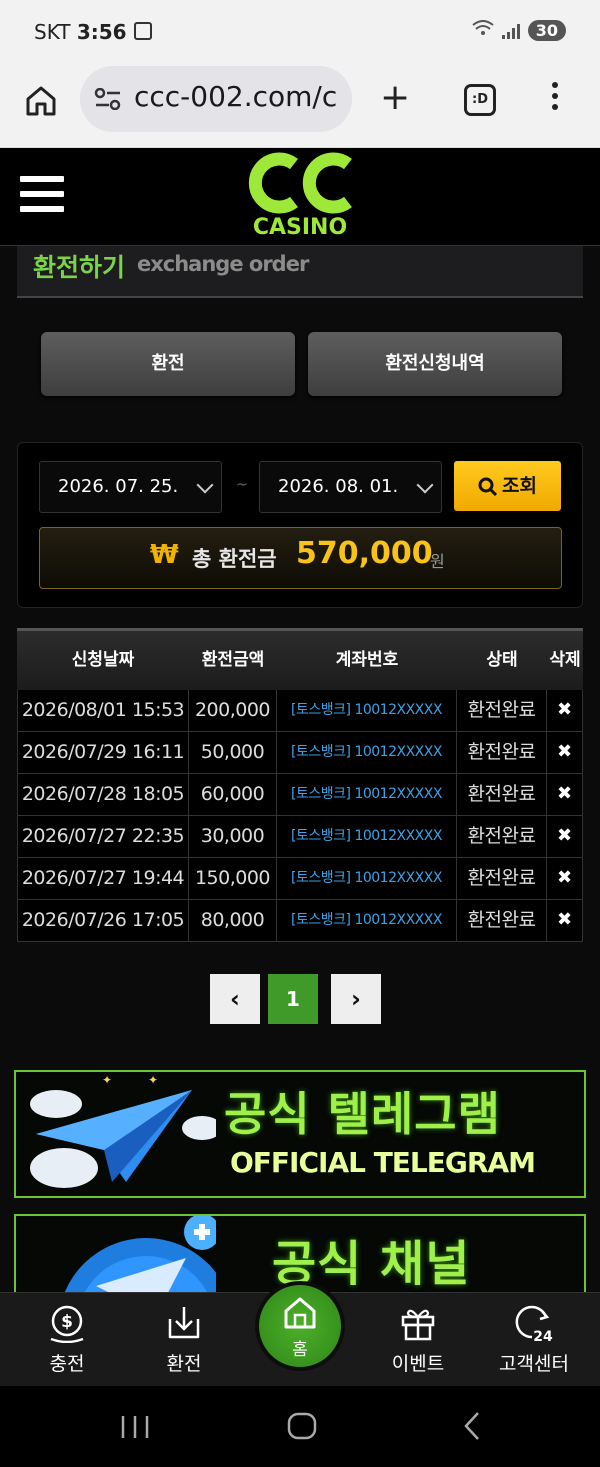 The width and height of the screenshot is (600, 1467). I want to click on nav-deposit-label: 충전, so click(67, 1364).